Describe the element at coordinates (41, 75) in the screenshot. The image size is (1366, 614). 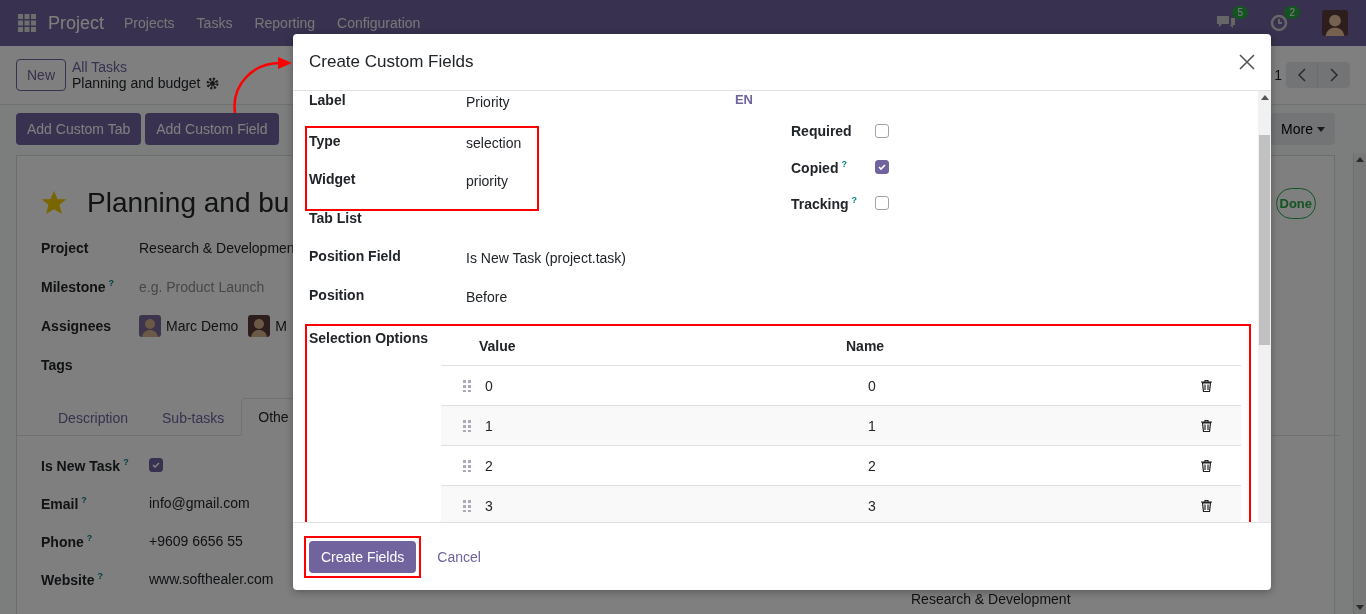
I see `new-button: New` at that location.